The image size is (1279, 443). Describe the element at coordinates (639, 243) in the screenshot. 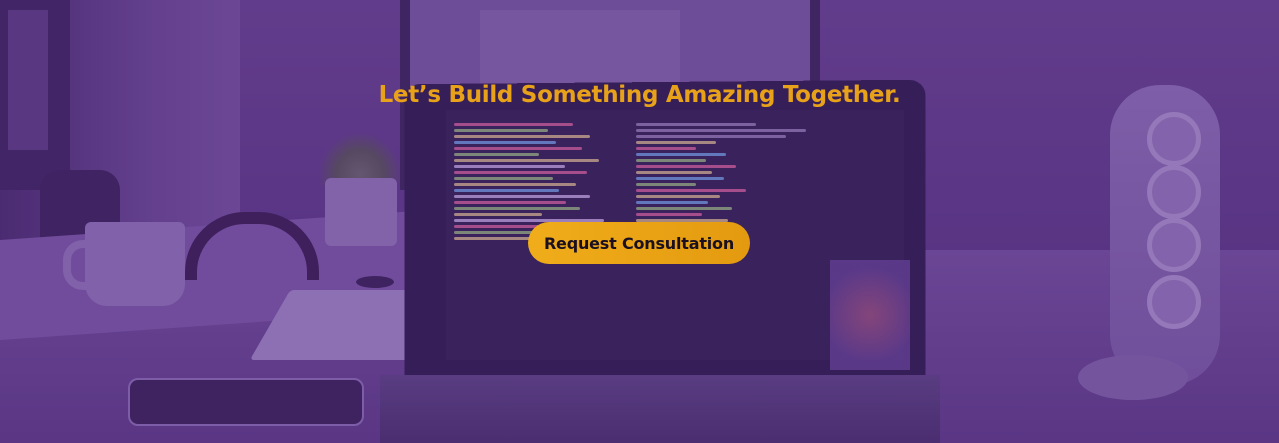

I see `request-consultation-button: Request Consultation` at that location.